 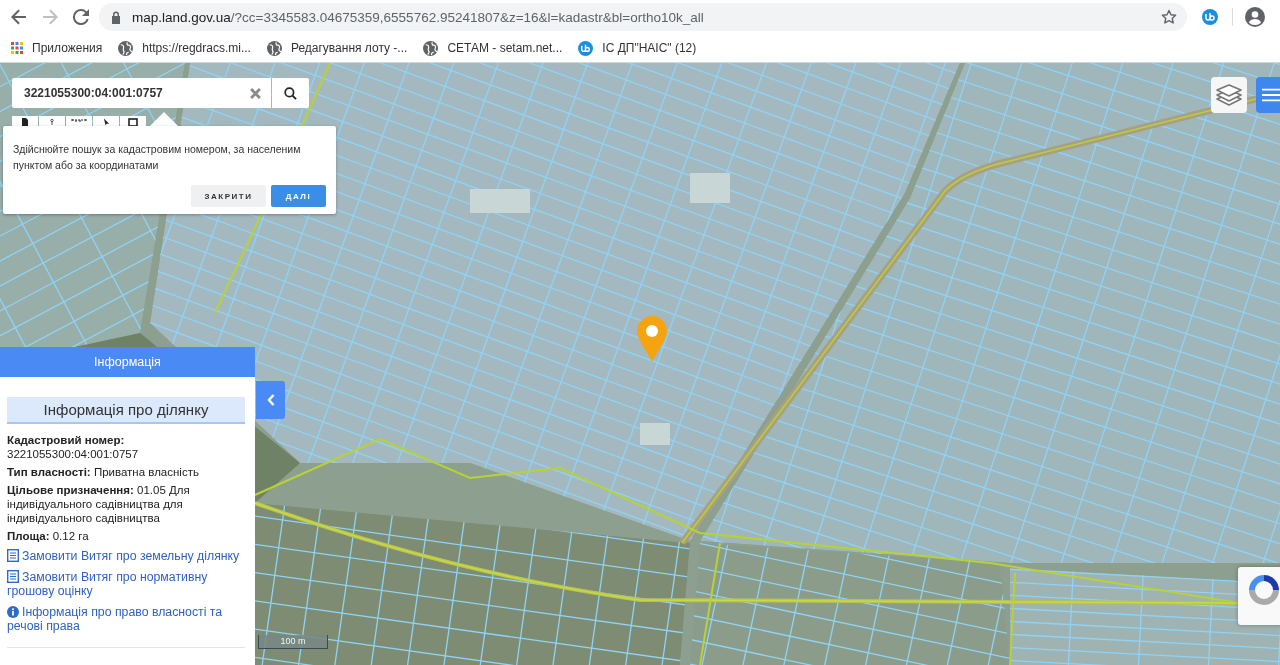 I want to click on parcel-field: Кадастровий номер: 3221055300:04:001:0757, so click(x=126, y=447).